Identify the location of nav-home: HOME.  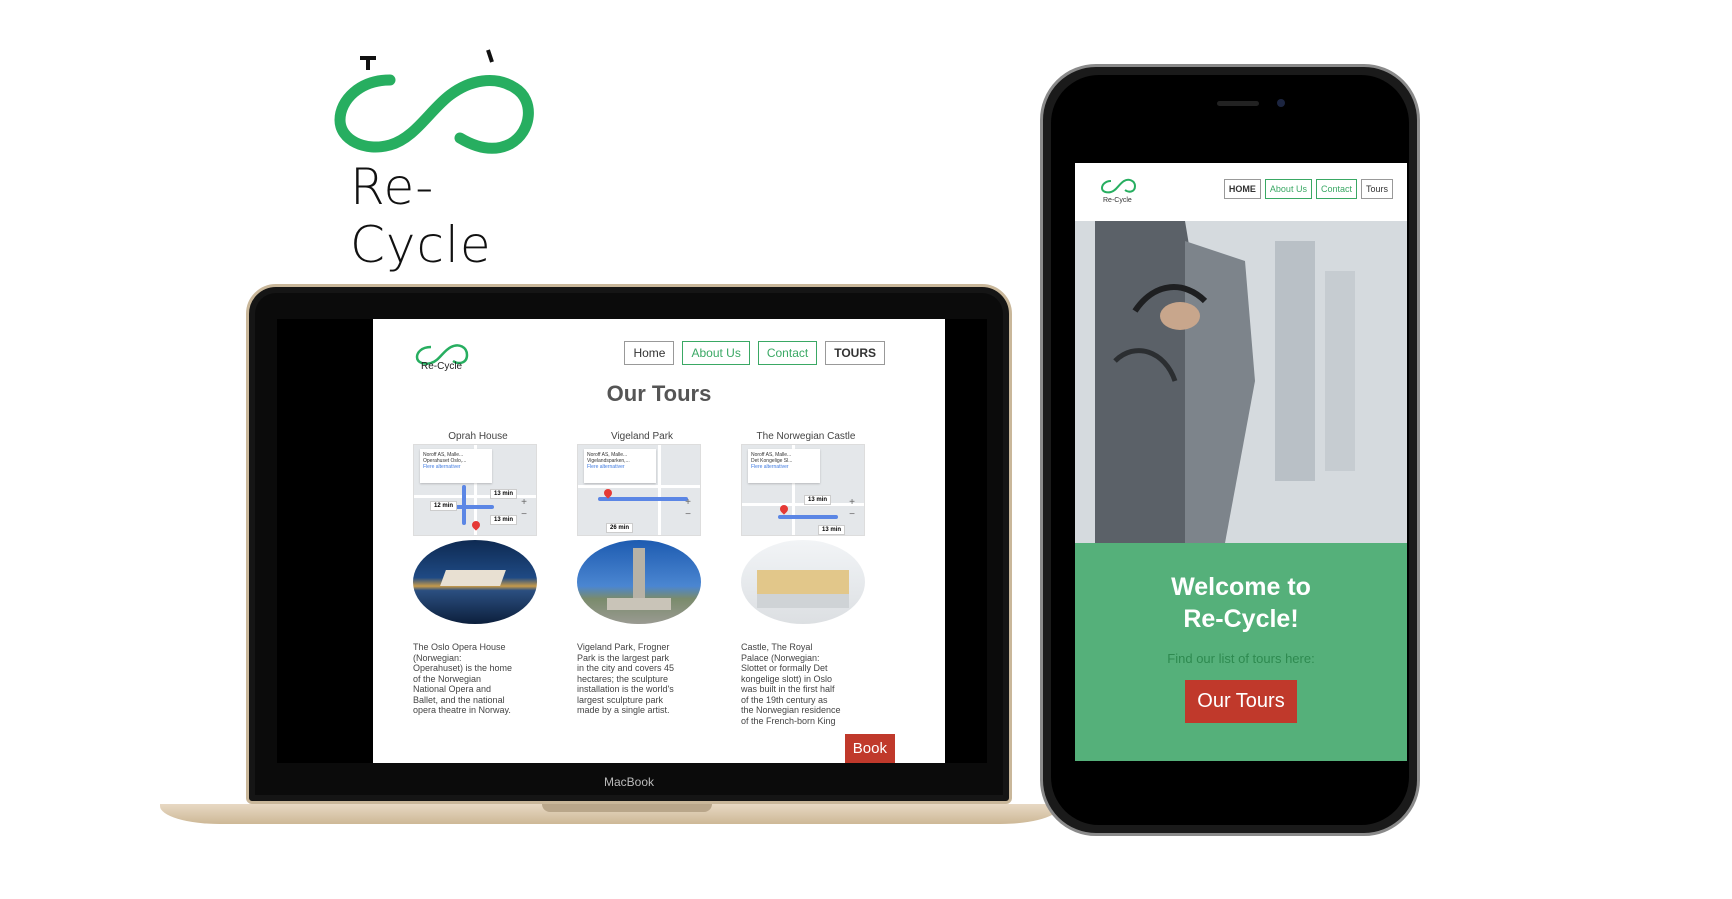
(1242, 189).